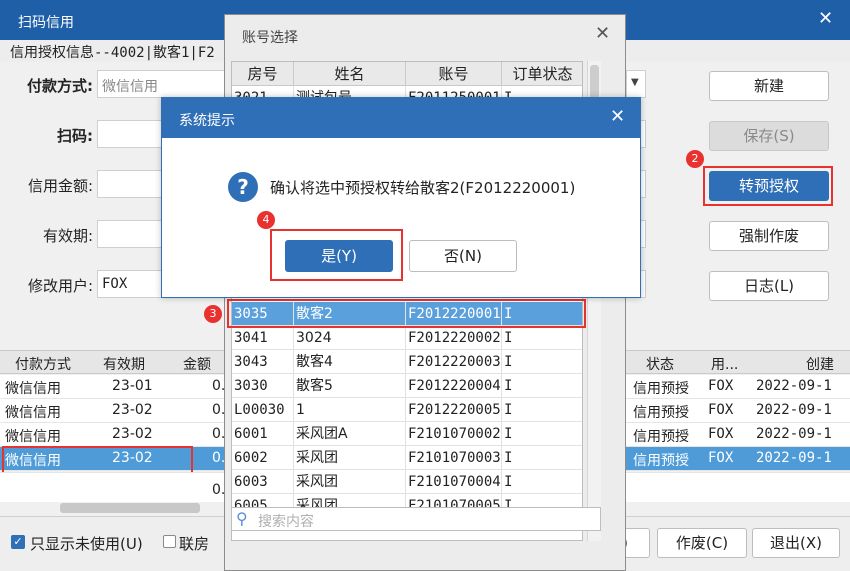 This screenshot has height=571, width=850. Describe the element at coordinates (124, 365) in the screenshot. I see `col-validity: 有效期` at that location.